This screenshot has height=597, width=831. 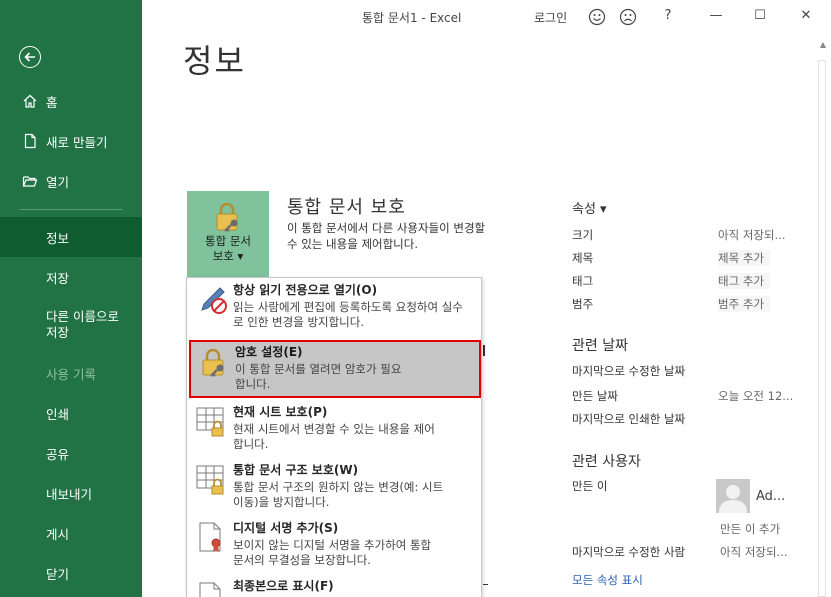 What do you see at coordinates (71, 453) in the screenshot?
I see `sidebar-item-share: 공유` at bounding box center [71, 453].